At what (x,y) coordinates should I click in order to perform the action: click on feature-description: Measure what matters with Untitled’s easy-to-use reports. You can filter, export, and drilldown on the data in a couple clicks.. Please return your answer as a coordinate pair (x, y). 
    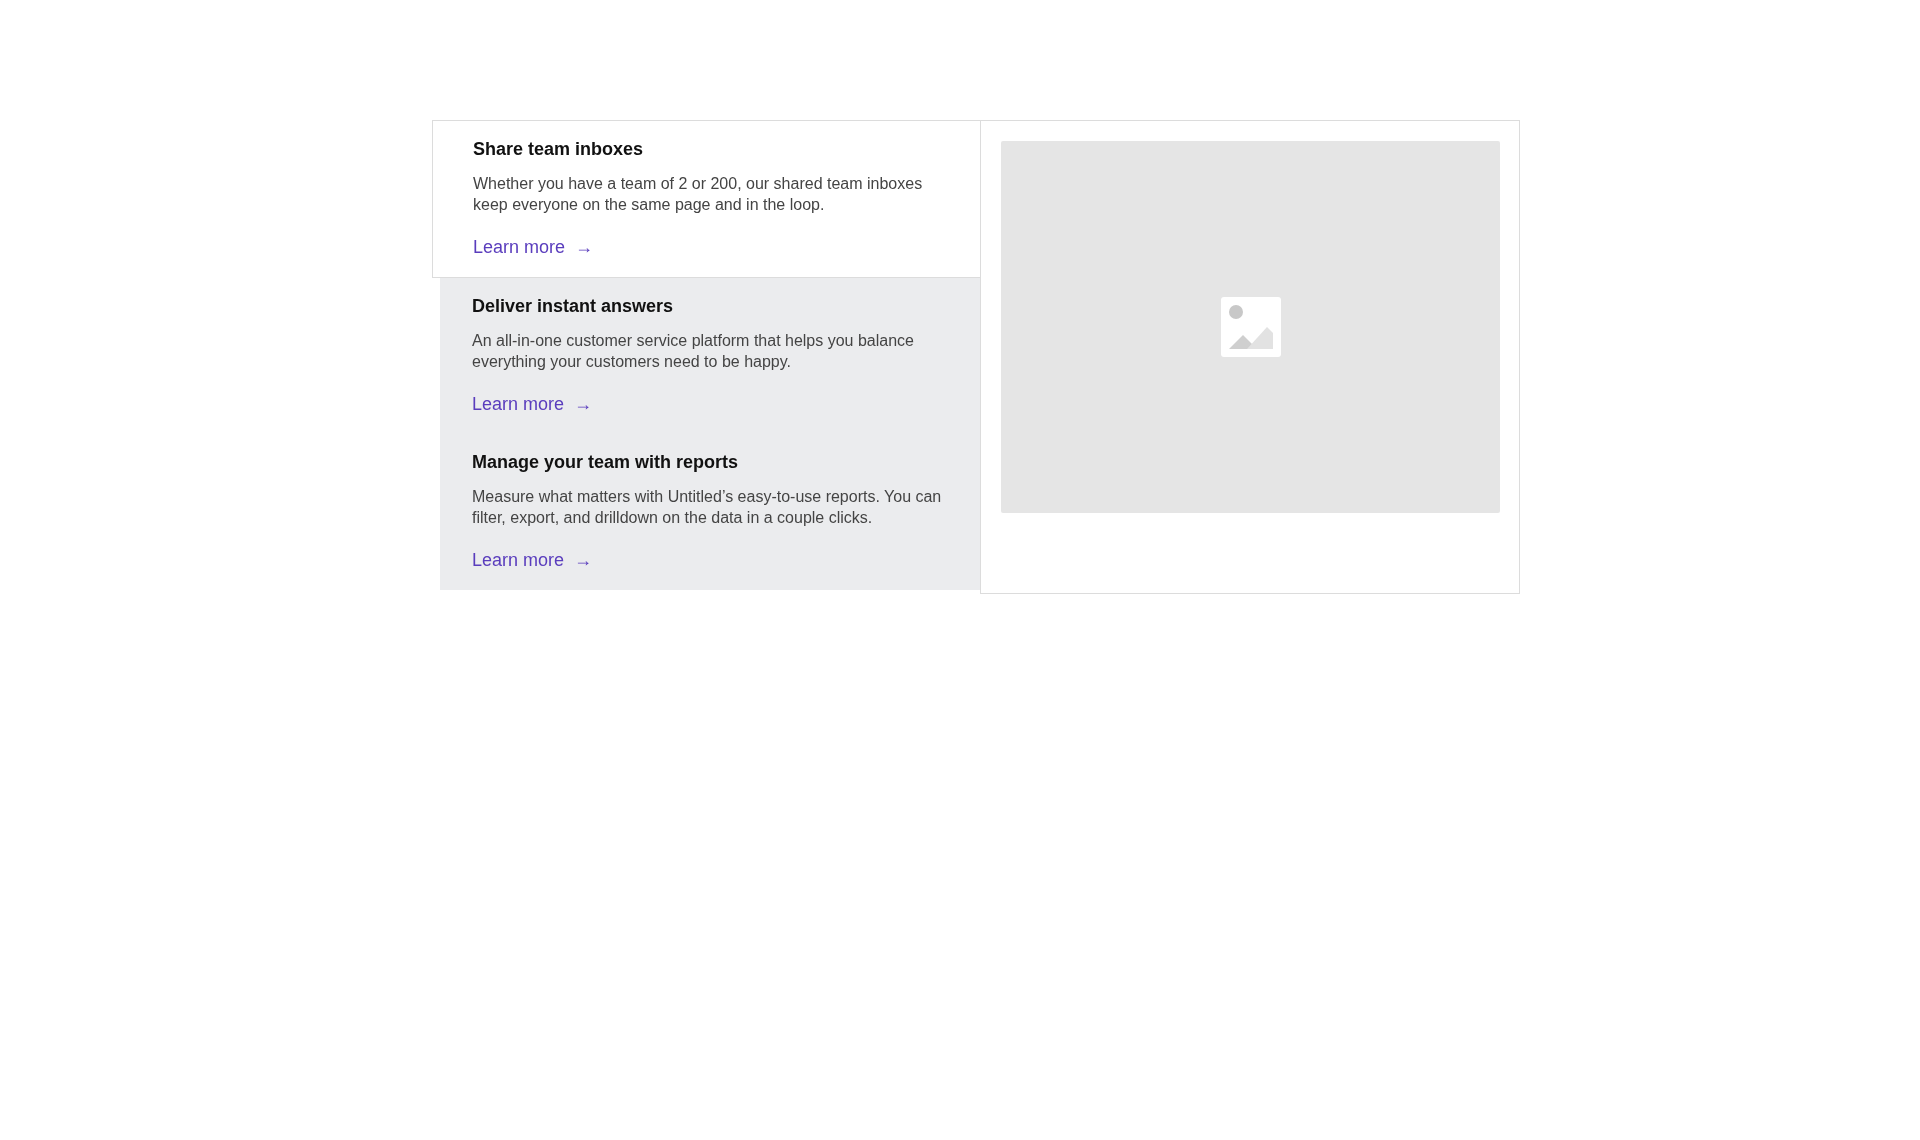
    Looking at the image, I should click on (707, 507).